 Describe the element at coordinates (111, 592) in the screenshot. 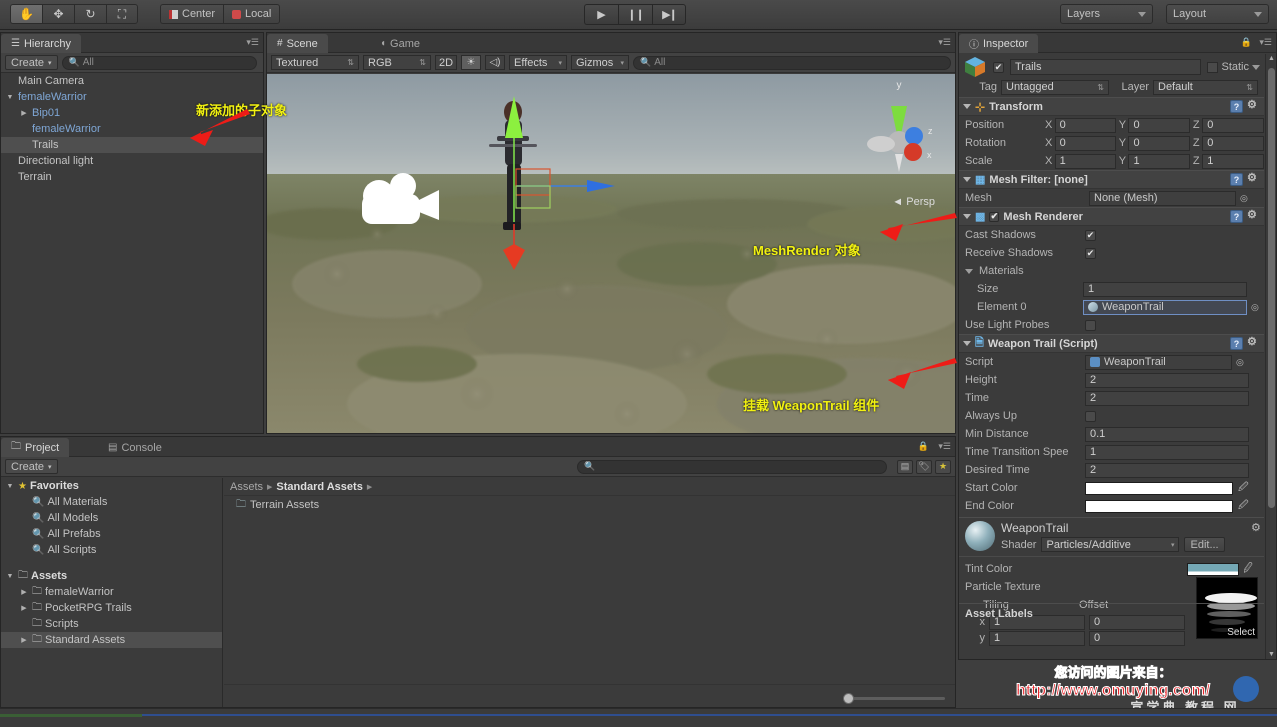

I see `project-asset-femalewarrior: ▶ 🗀 femaleWarrior` at that location.